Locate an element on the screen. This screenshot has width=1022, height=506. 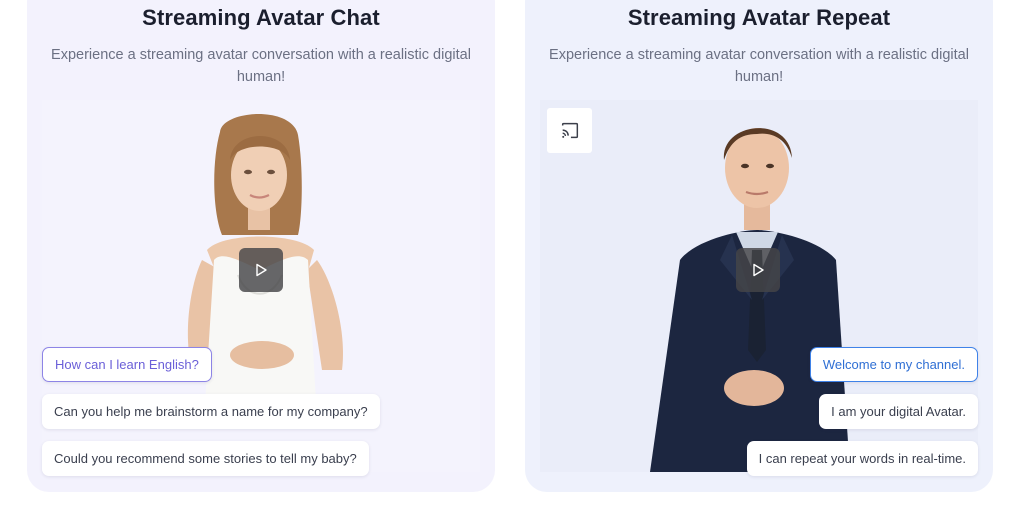
phrase-chip: I am your digital Avatar. is located at coordinates (898, 411).